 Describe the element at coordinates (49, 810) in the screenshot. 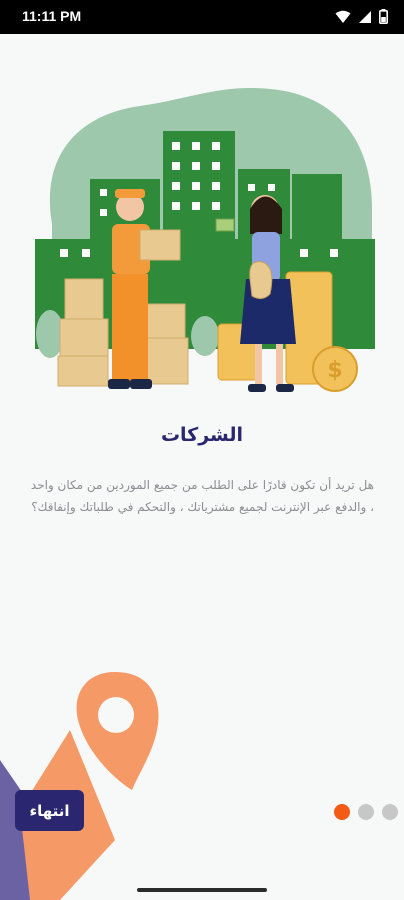

I see `finish-button: انتهاء` at that location.